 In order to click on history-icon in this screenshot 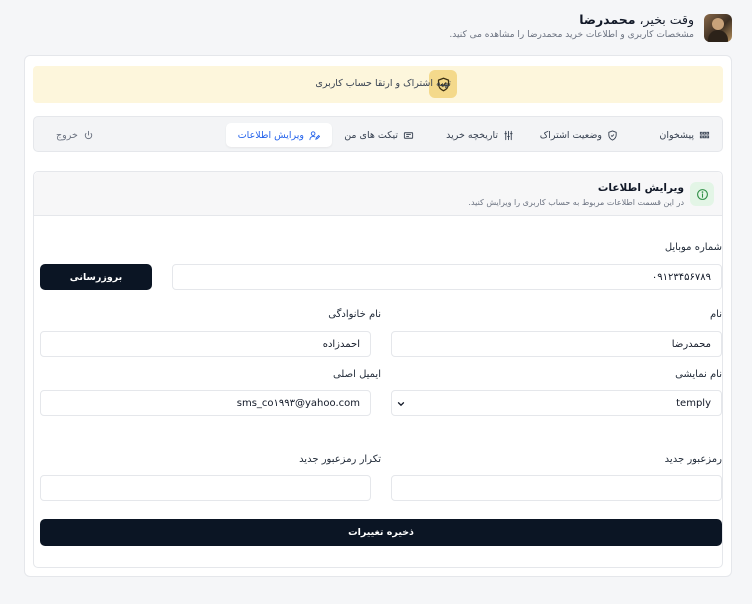, I will do `click(508, 135)`.